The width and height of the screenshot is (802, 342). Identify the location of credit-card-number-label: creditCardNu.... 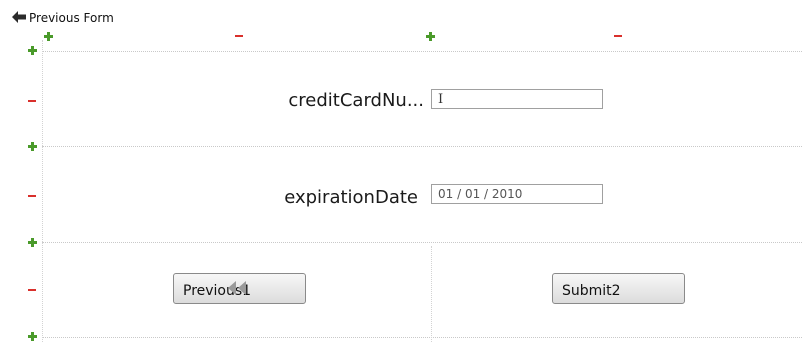
(356, 100).